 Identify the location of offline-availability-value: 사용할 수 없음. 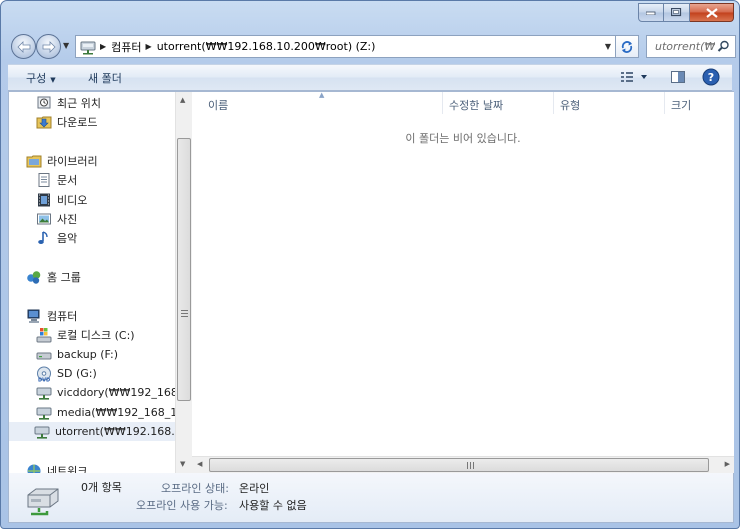
(273, 505).